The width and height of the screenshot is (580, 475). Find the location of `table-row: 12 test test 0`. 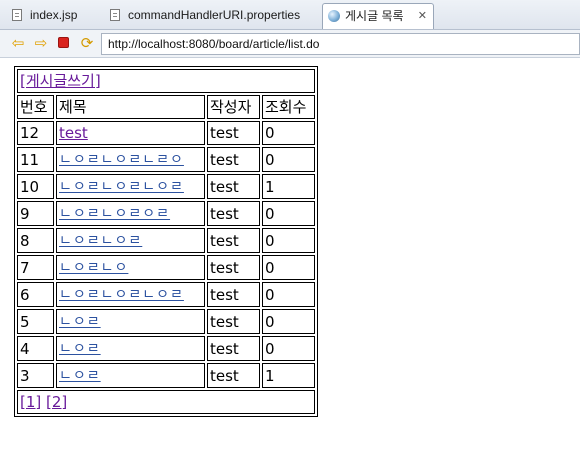

table-row: 12 test test 0 is located at coordinates (166, 133).